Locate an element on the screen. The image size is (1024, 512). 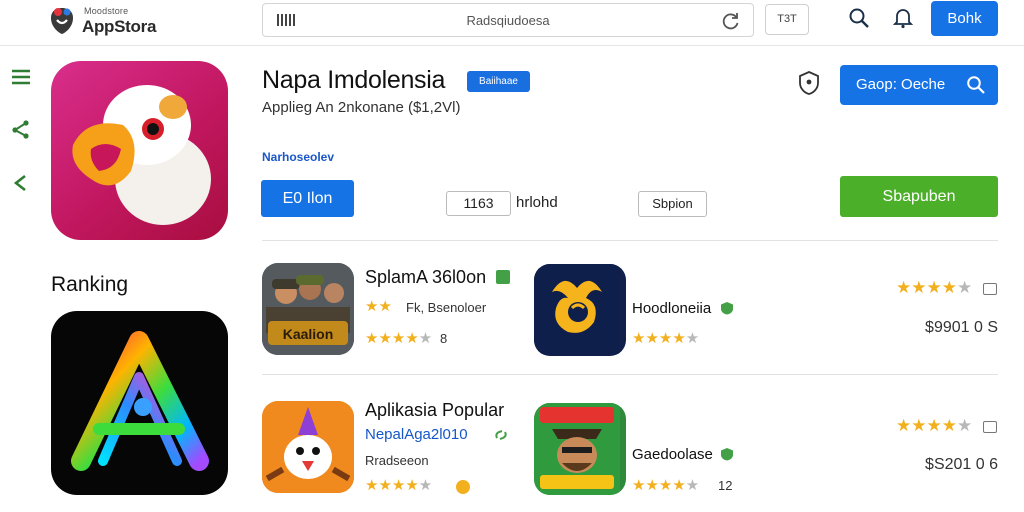
app-name: SplamA 36l0on is located at coordinates (426, 277).